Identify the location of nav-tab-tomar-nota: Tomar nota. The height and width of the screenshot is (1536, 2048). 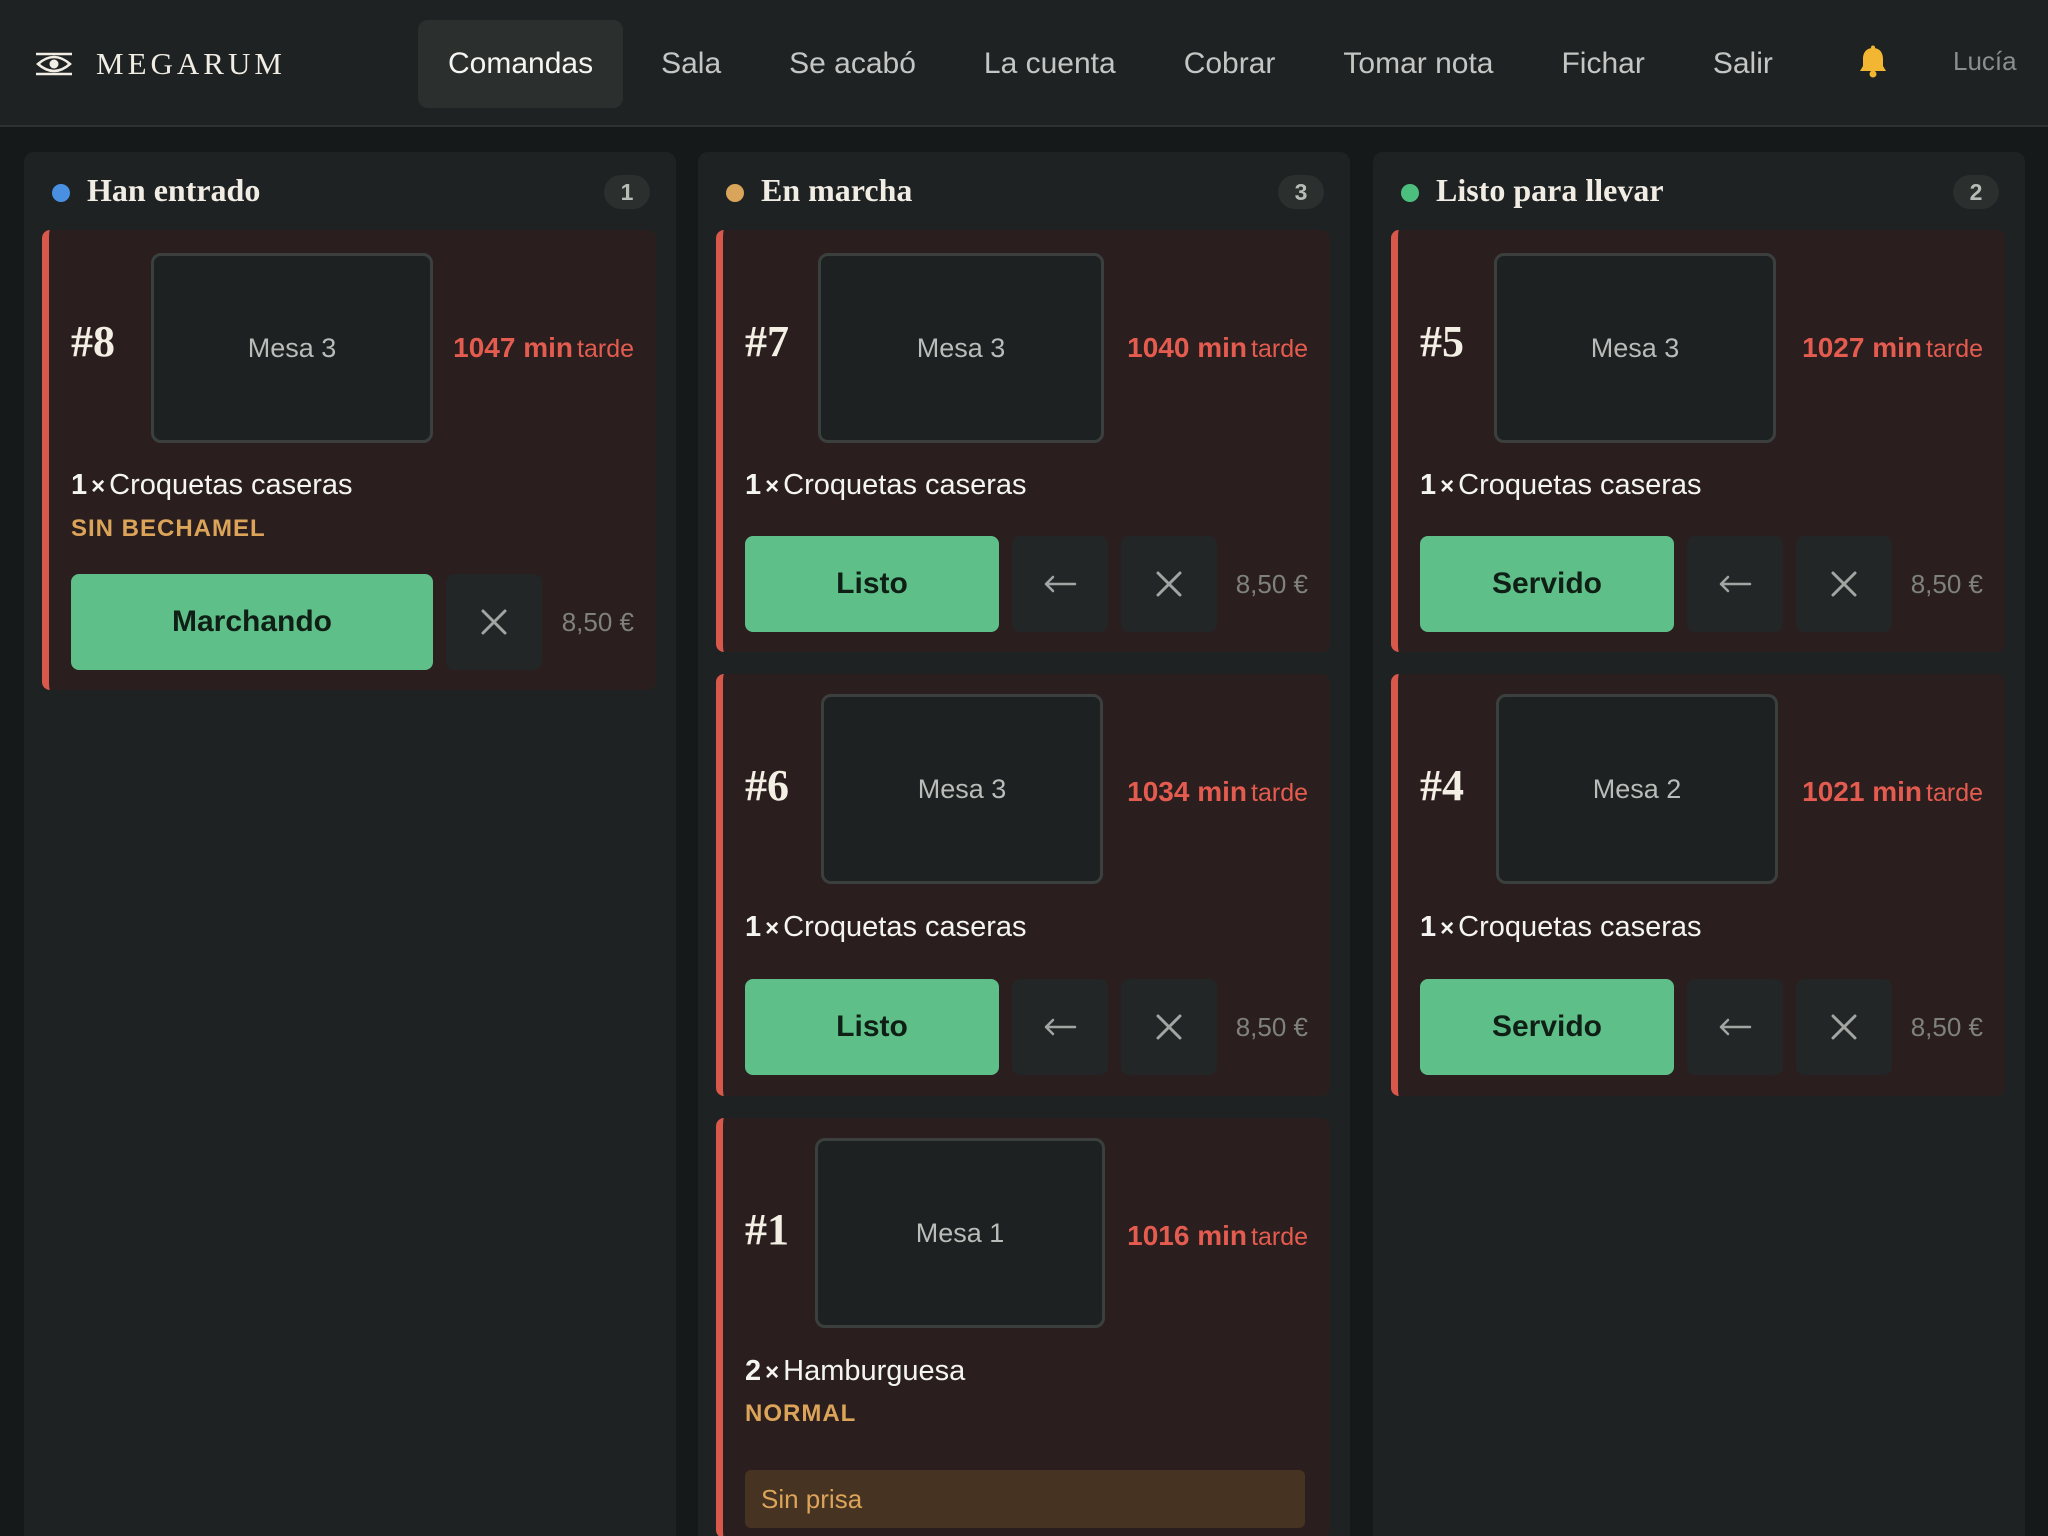
(1418, 64).